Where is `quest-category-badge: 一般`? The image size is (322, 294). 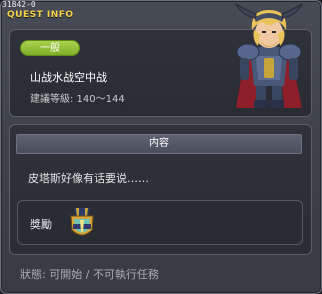
quest-category-badge: 一般 is located at coordinates (50, 48).